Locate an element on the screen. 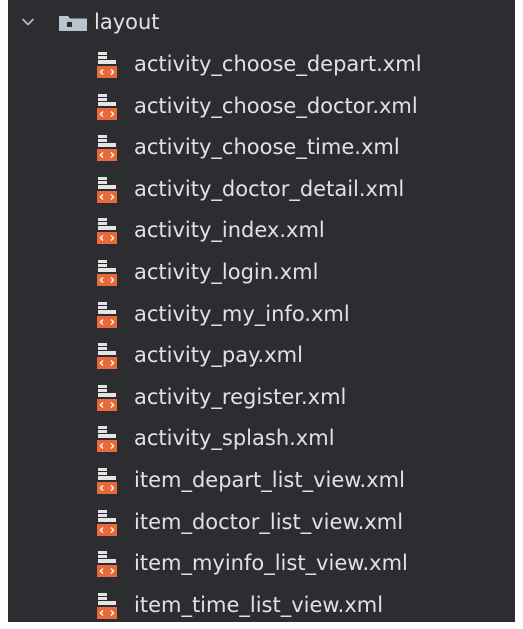 This screenshot has height=629, width=523. file-item-13: item_myinfo_list_view.xml is located at coordinates (261, 564).